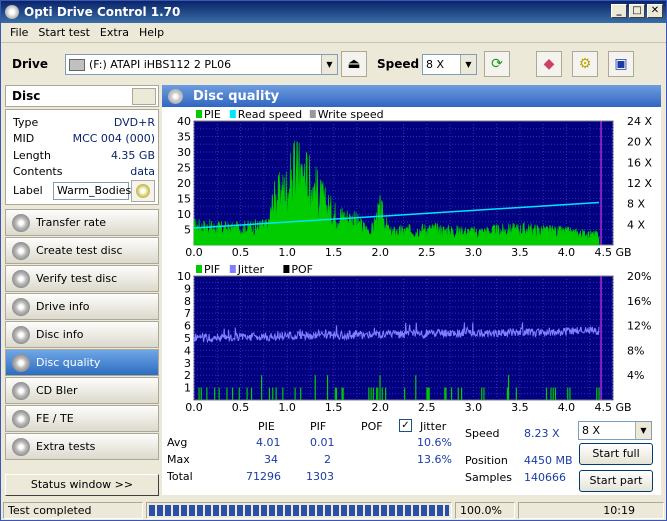 This screenshot has width=667, height=521. Describe the element at coordinates (636, 204) in the screenshot. I see `y-right-tick-label: 8 X` at that location.